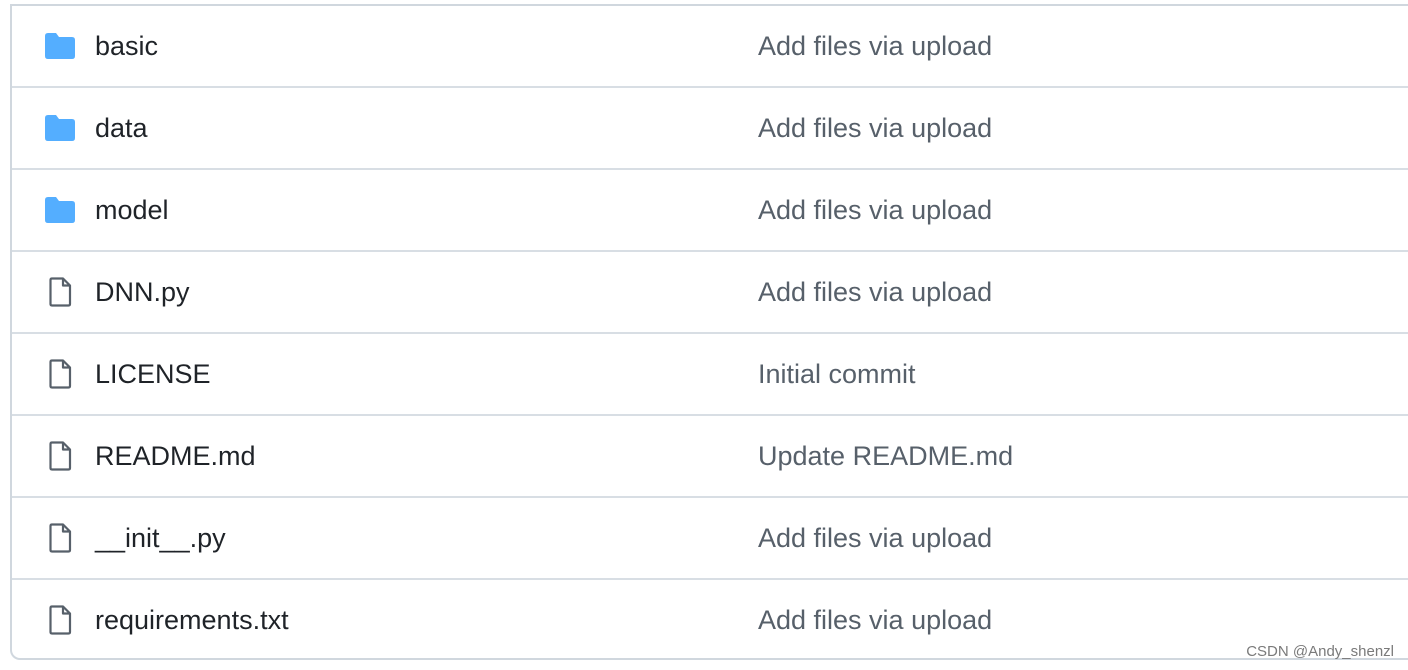 The width and height of the screenshot is (1408, 670). I want to click on commit-message-link: Update README.md, so click(885, 456).